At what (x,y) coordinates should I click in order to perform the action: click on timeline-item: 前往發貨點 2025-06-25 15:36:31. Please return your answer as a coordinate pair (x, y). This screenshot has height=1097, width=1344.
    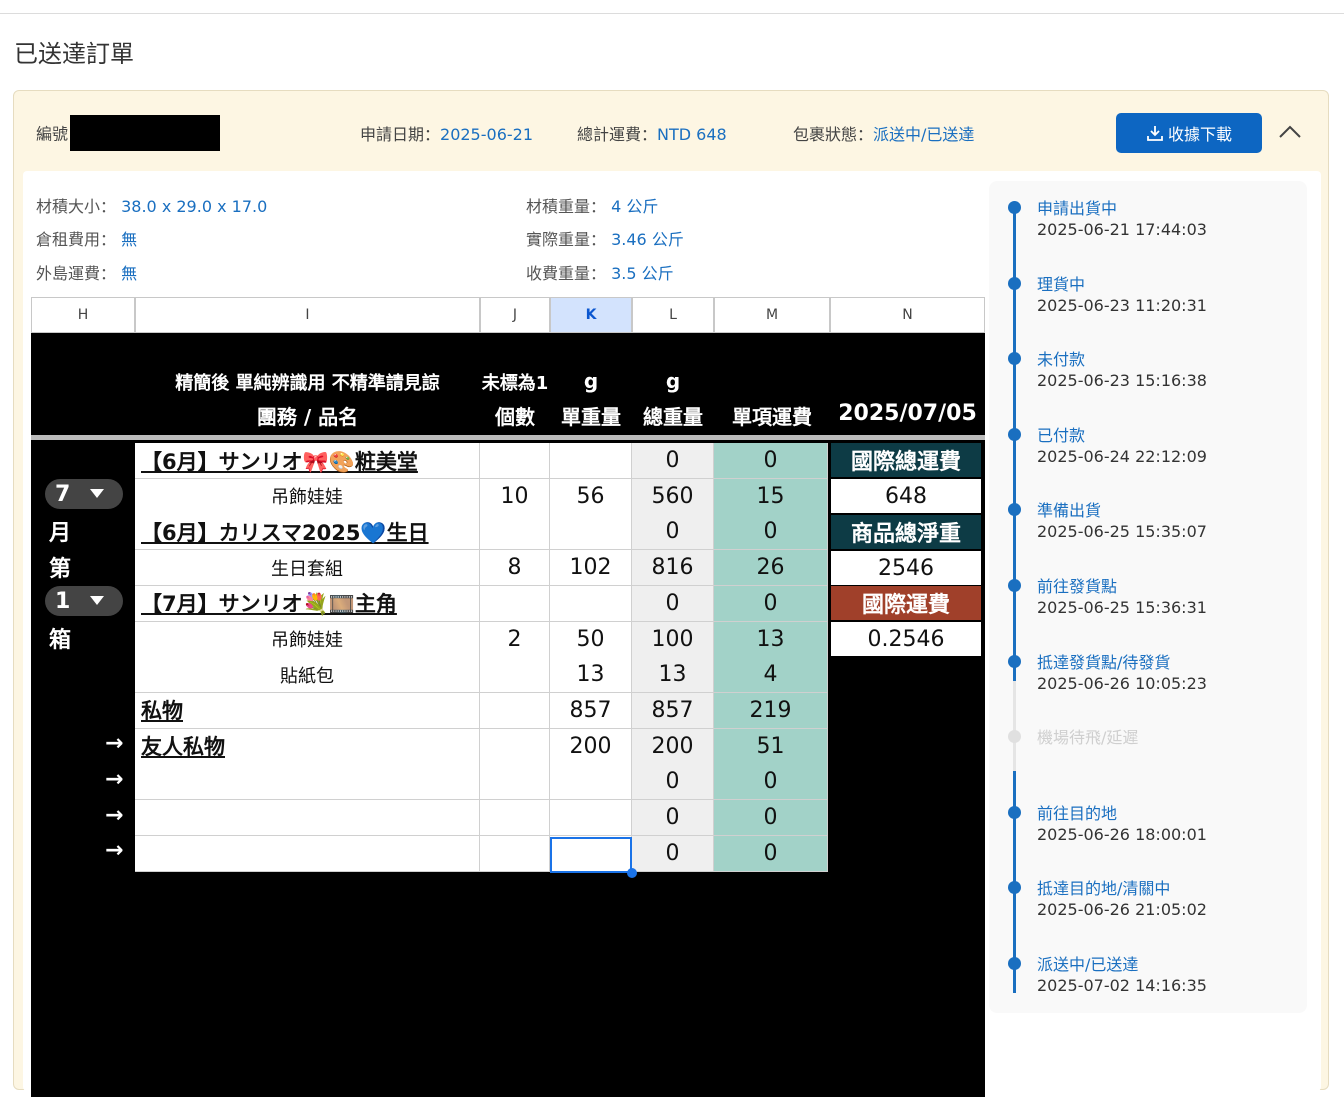
    Looking at the image, I should click on (1148, 603).